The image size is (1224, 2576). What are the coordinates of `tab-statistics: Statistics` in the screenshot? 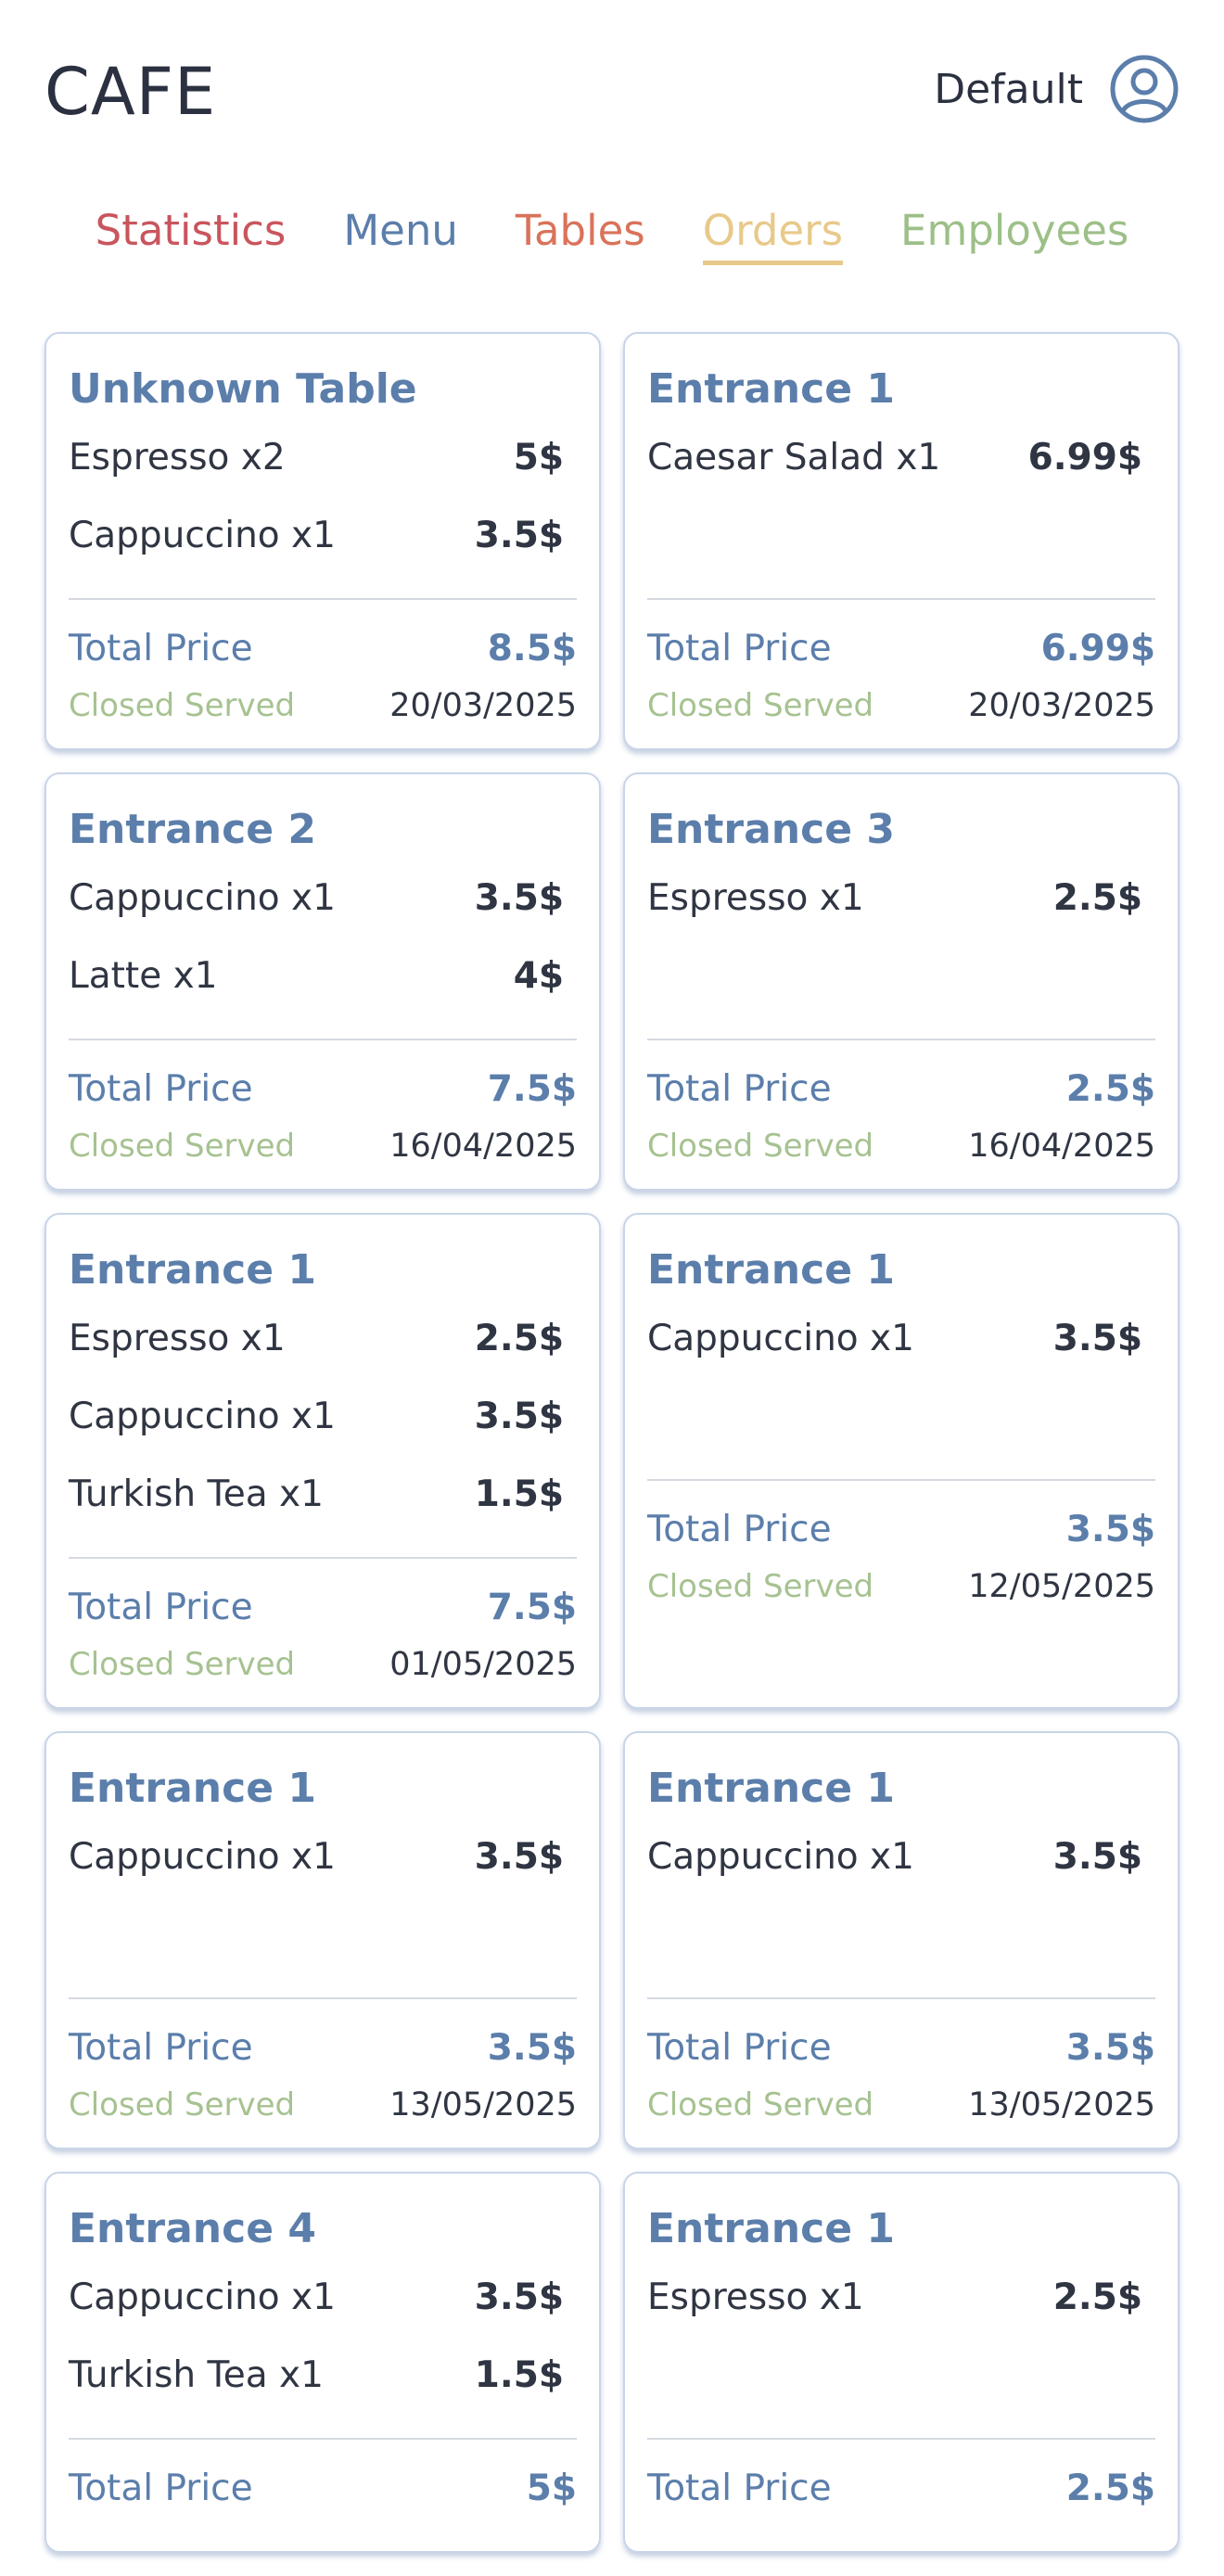 It's located at (191, 235).